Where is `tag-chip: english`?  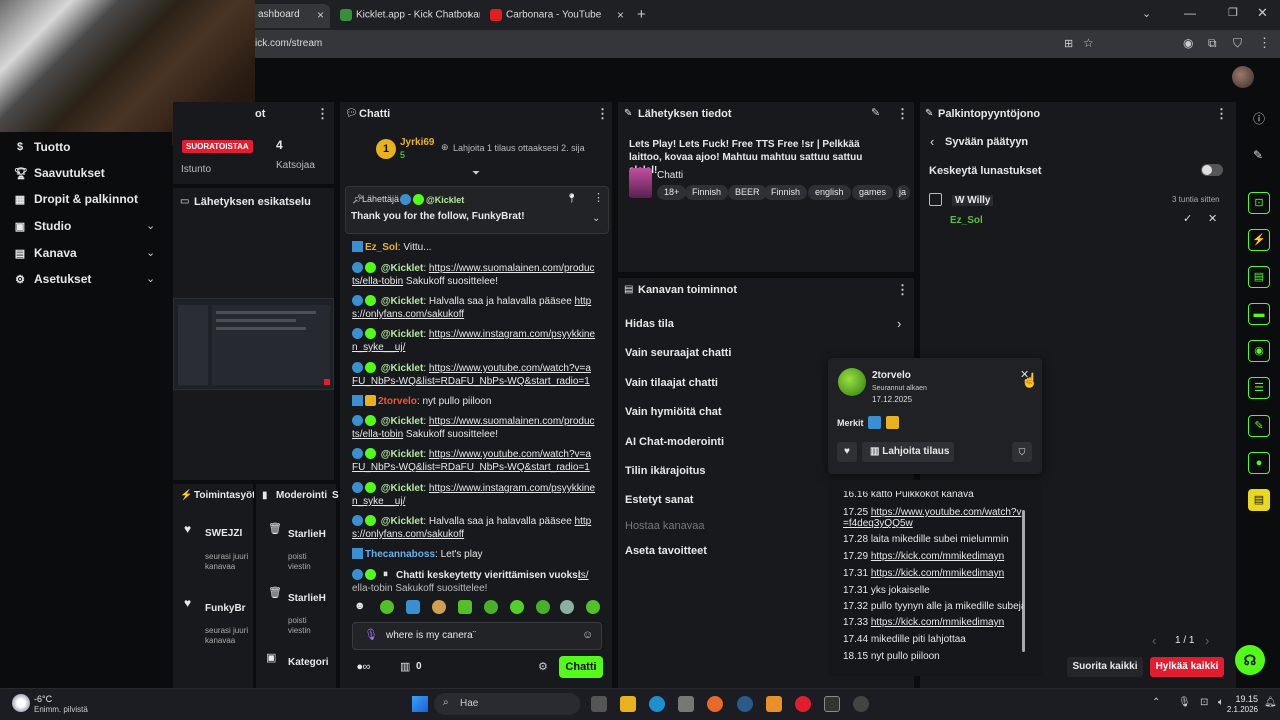
tag-chip: english is located at coordinates (829, 192).